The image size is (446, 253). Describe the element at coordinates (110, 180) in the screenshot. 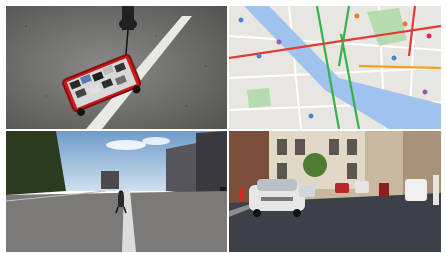

I see `distant-building` at that location.